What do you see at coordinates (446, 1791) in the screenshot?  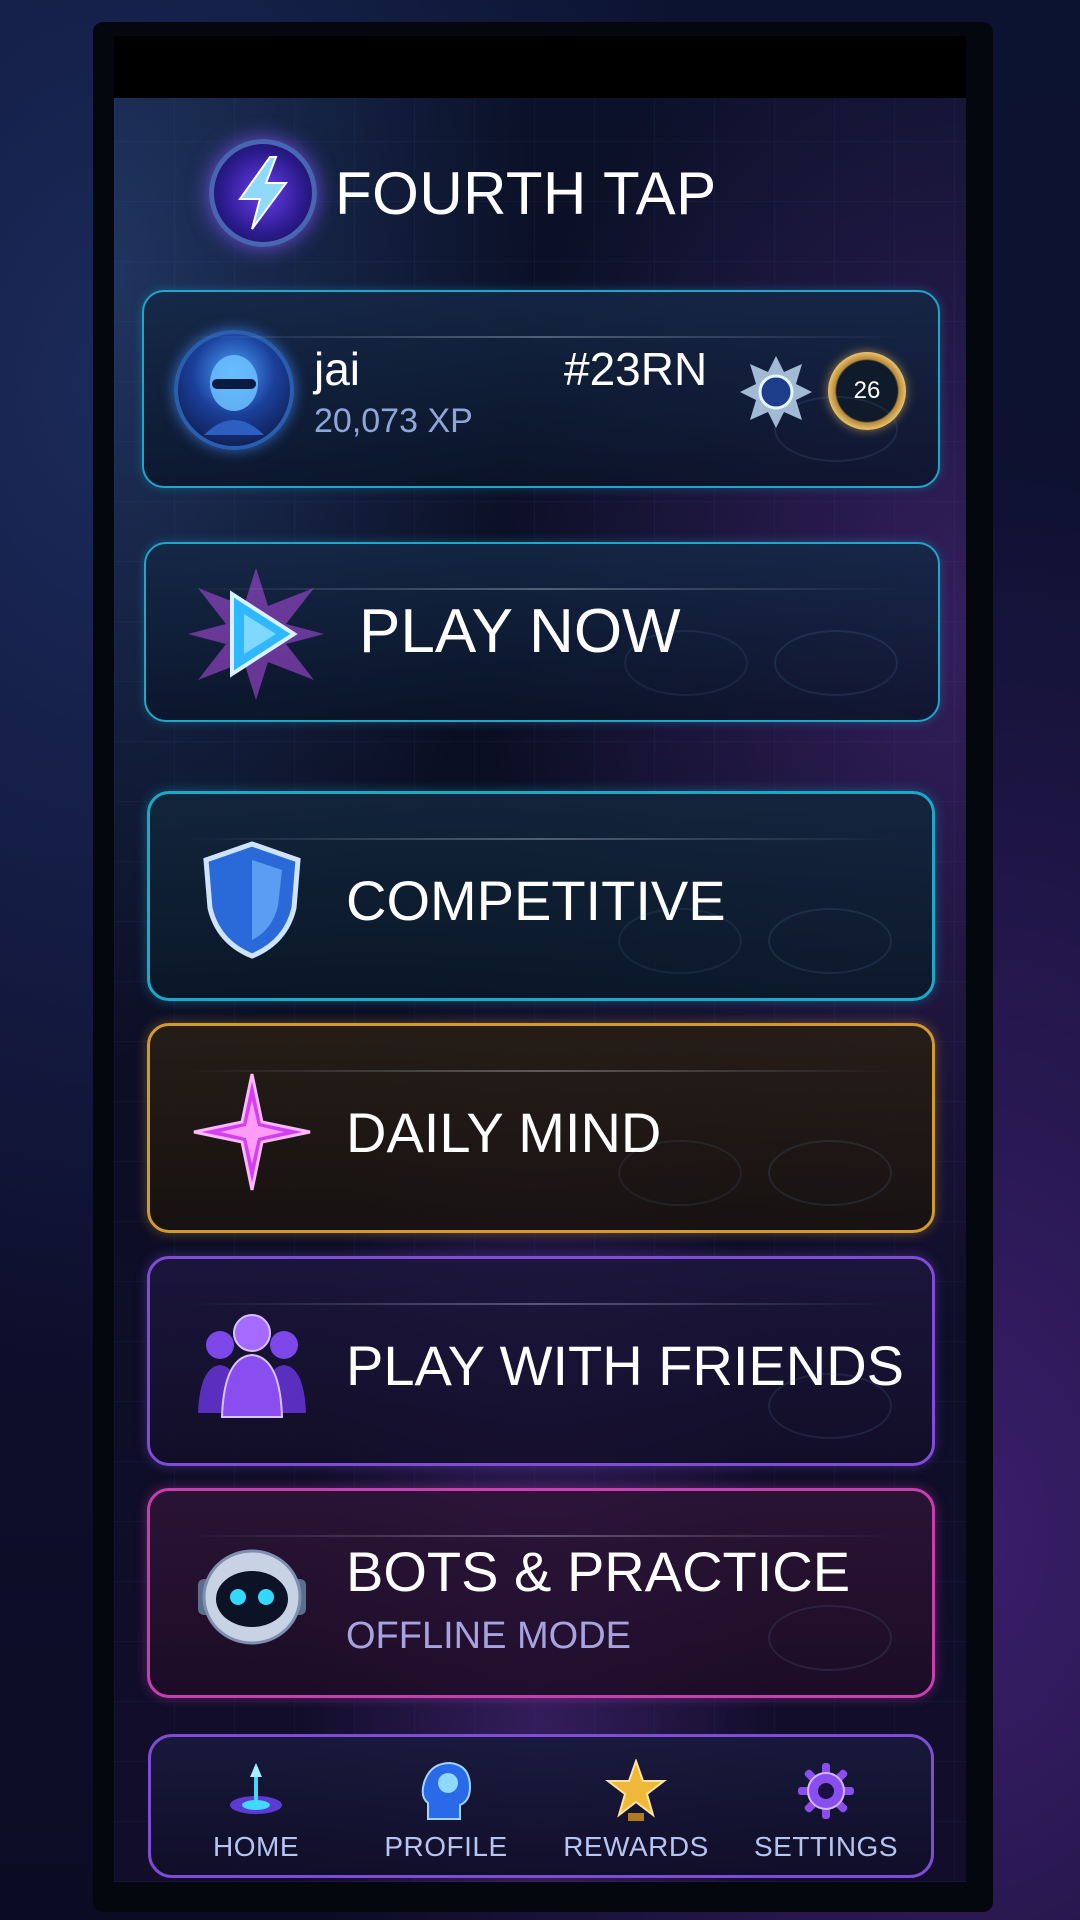 I see `brain-head-icon` at bounding box center [446, 1791].